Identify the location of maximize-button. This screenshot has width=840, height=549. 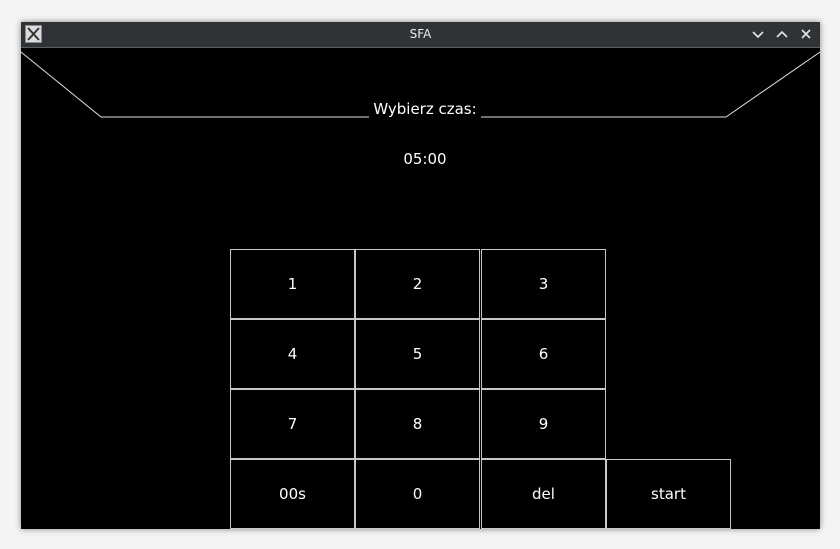
(782, 34).